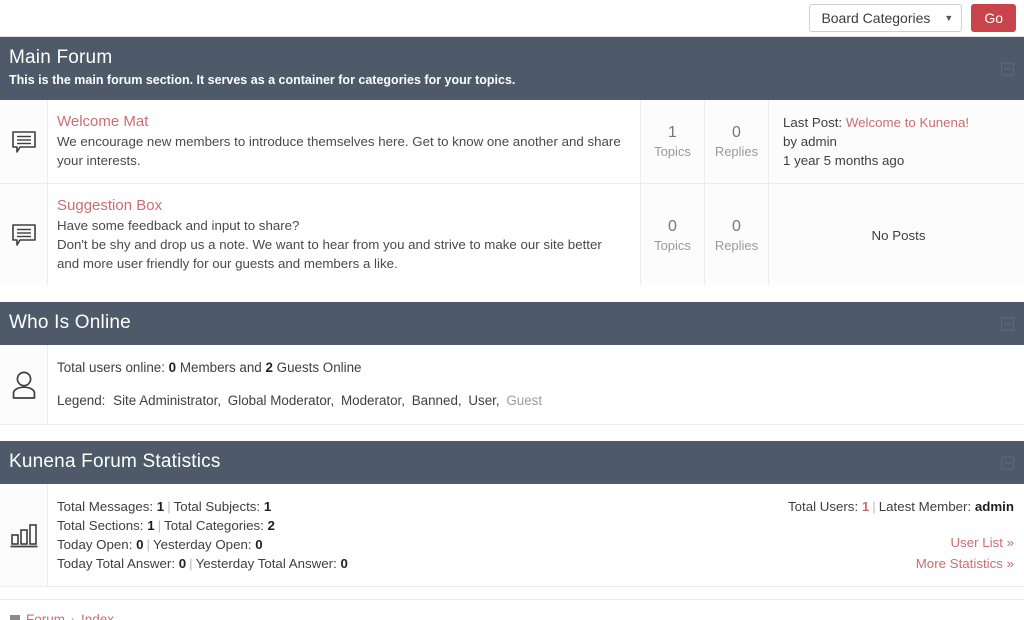  I want to click on user-list-link: User List », so click(869, 542).